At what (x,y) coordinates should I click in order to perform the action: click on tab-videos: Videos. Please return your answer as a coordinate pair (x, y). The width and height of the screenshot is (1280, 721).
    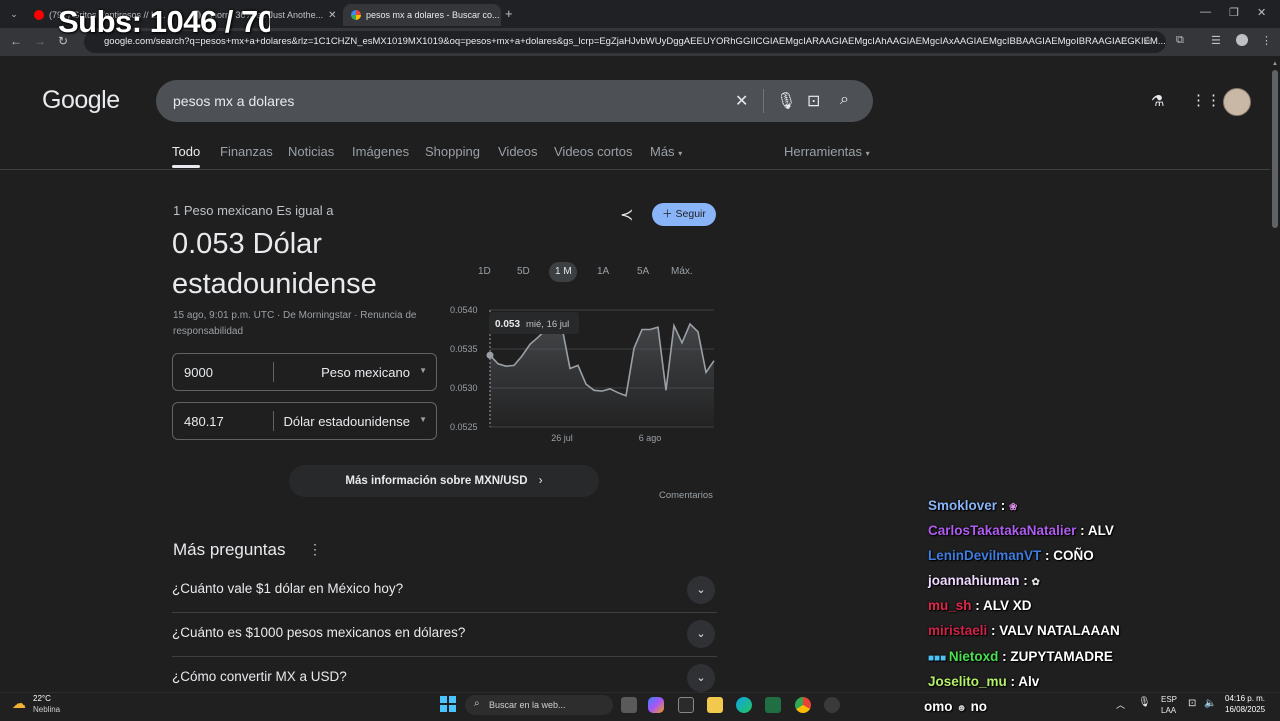
    Looking at the image, I should click on (518, 151).